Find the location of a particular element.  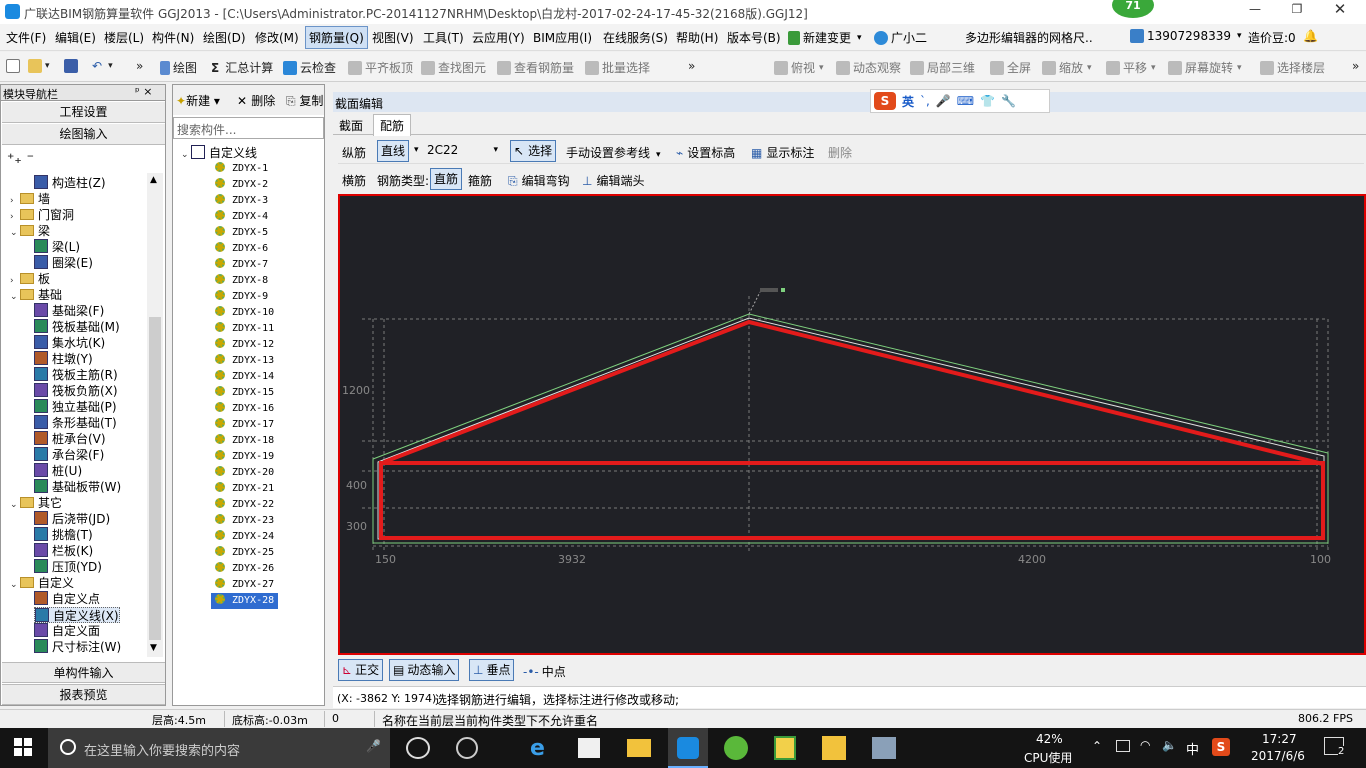

component-item: ZDYX-10 is located at coordinates (244, 313).